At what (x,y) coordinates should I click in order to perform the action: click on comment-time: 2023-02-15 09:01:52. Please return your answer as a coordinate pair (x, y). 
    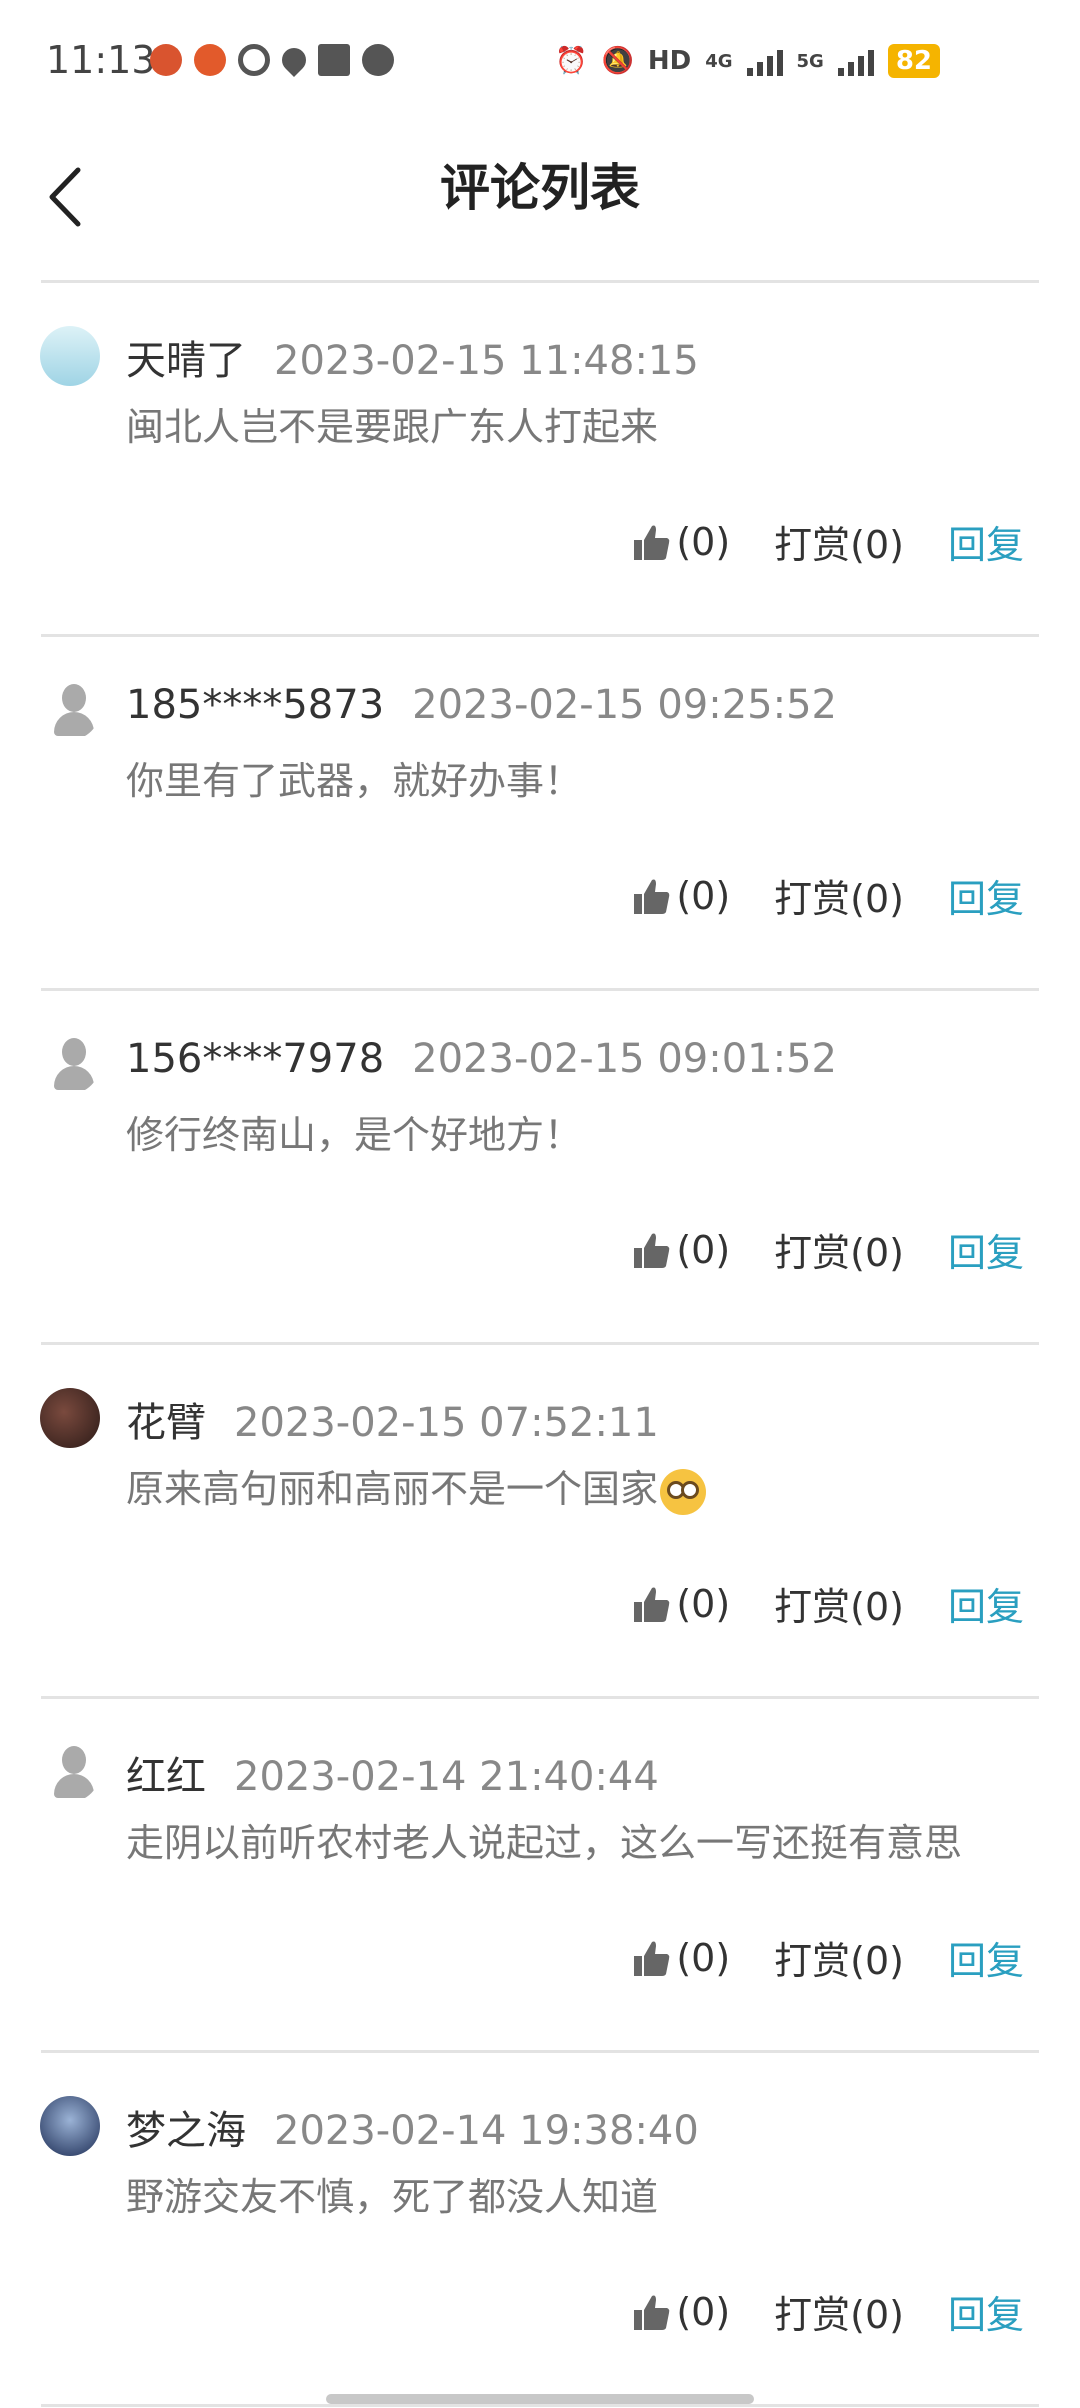
    Looking at the image, I should click on (624, 1059).